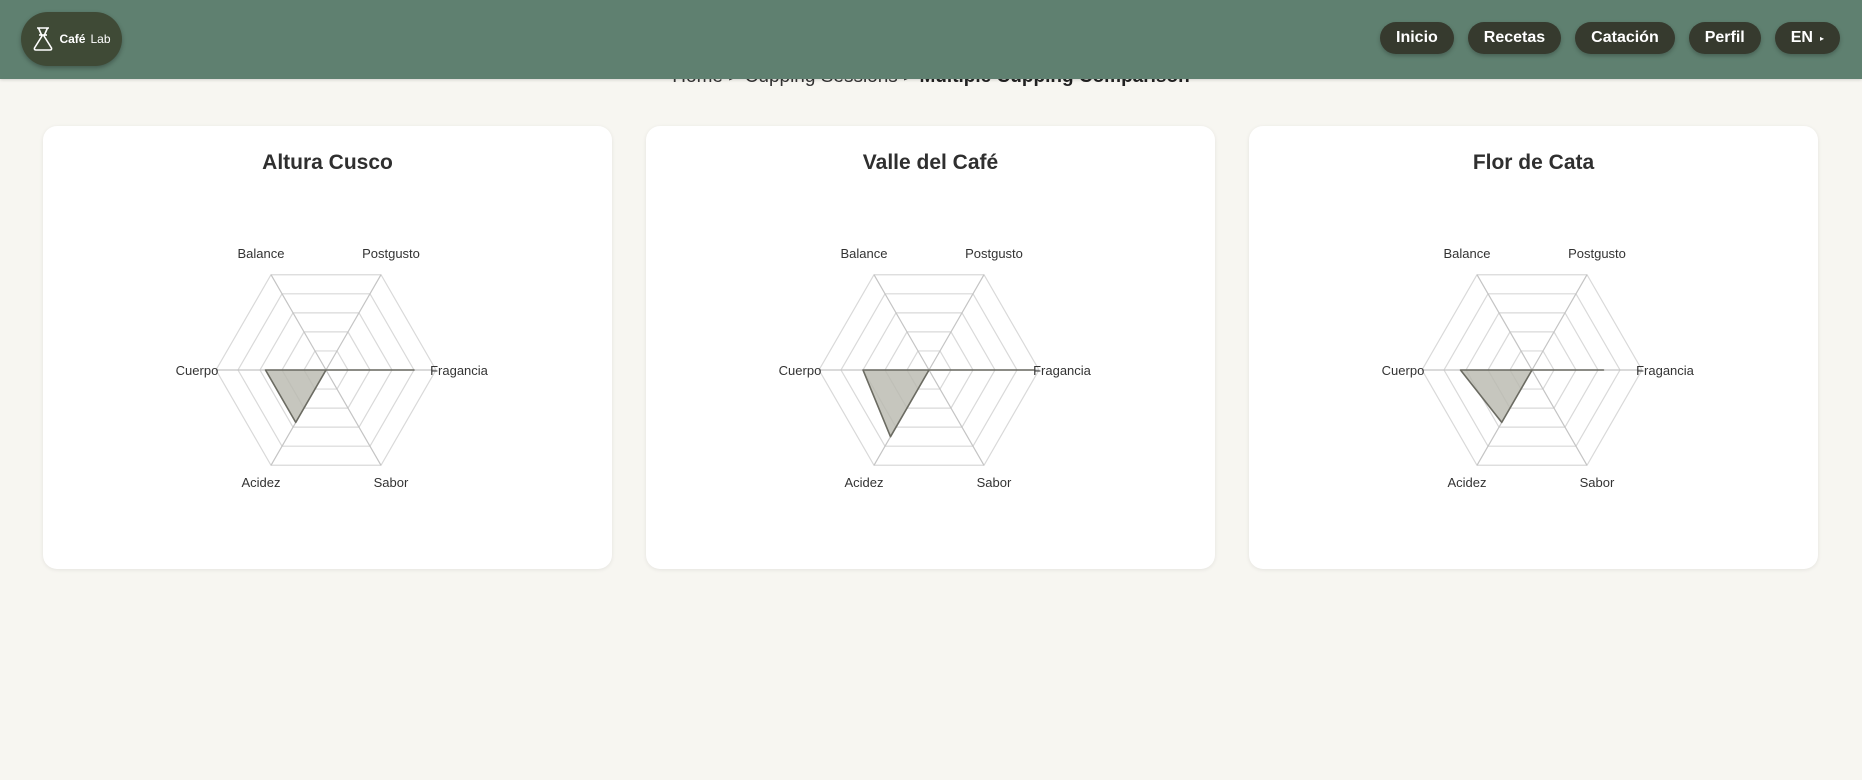  What do you see at coordinates (1514, 38) in the screenshot?
I see `nav-recetas-button: Recetas` at bounding box center [1514, 38].